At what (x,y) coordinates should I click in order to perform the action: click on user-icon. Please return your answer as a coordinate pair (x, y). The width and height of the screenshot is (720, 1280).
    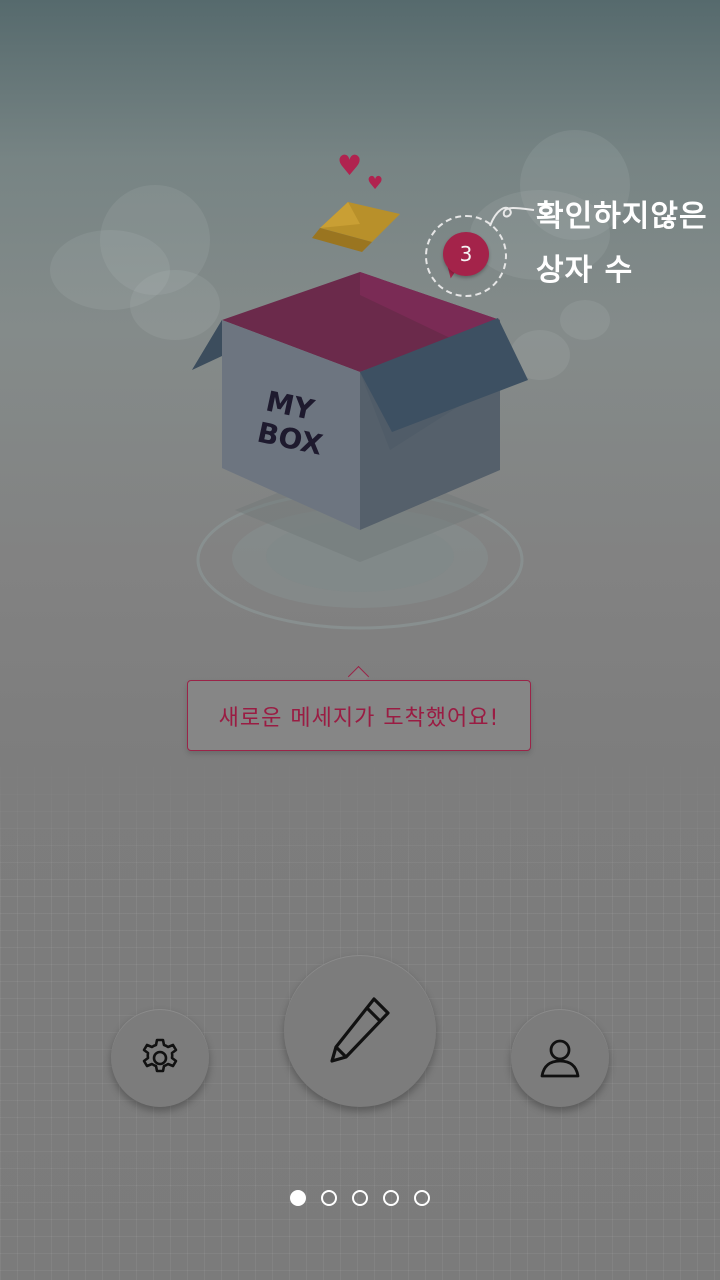
    Looking at the image, I should click on (560, 1058).